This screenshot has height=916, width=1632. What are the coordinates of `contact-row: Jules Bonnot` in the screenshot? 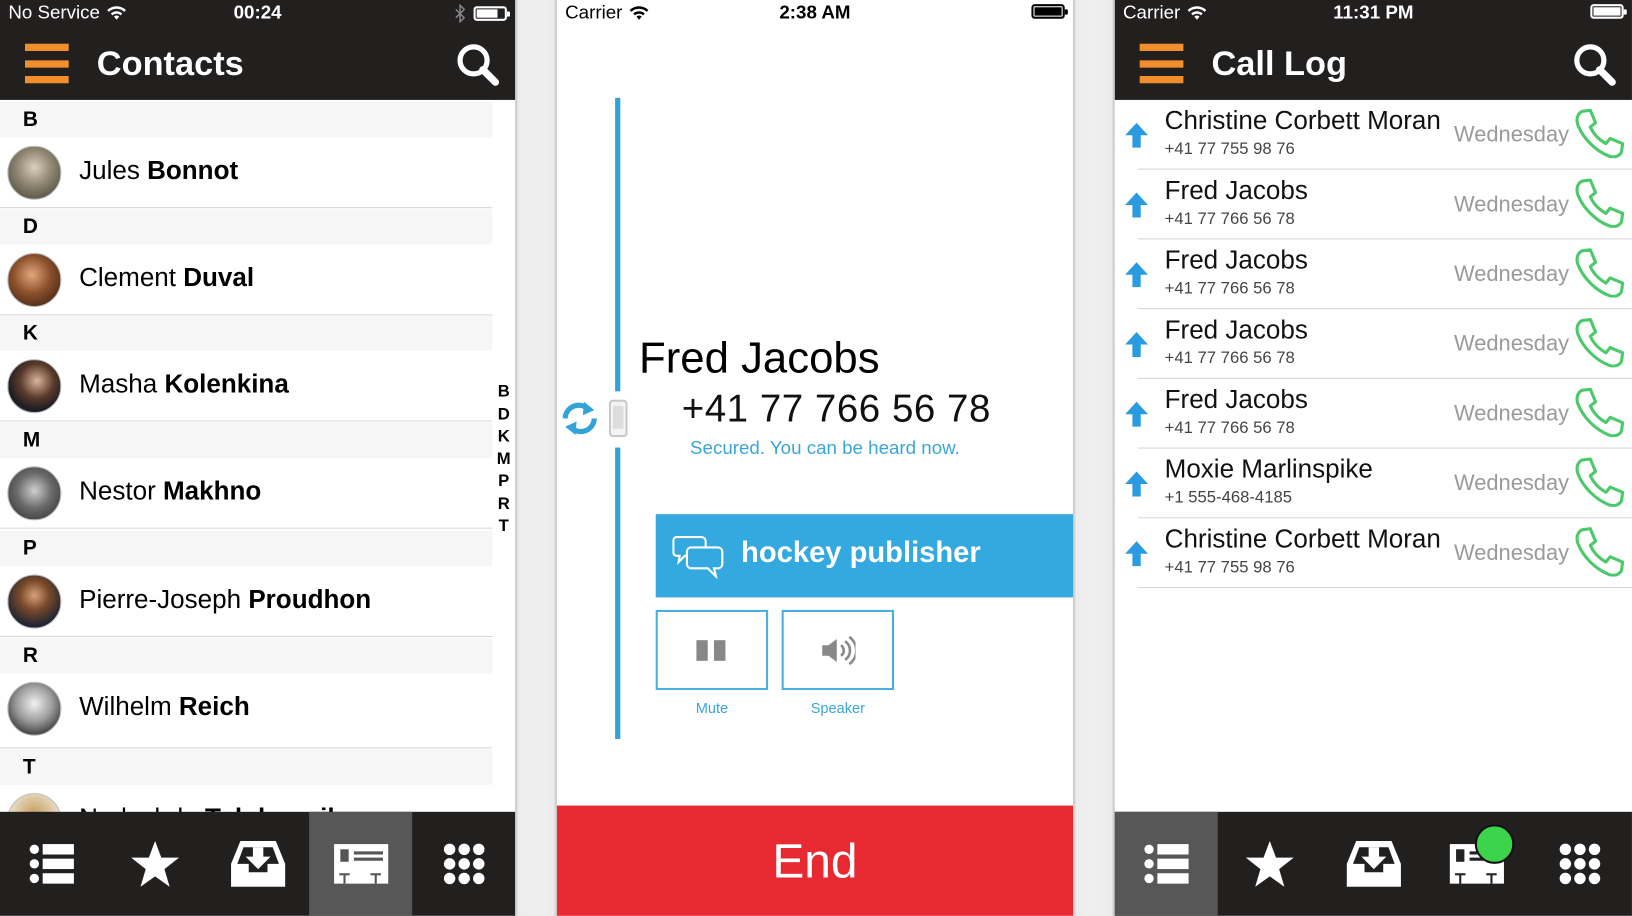 It's located at (246, 173).